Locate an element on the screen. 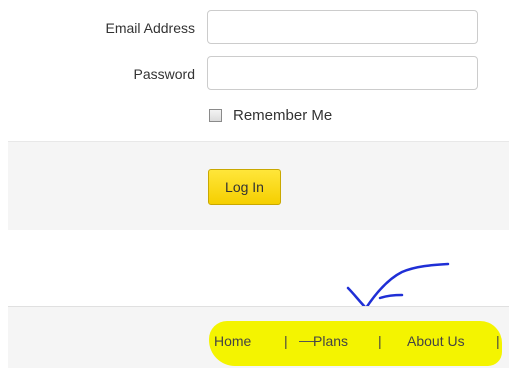 This screenshot has height=368, width=509. remember-me-checkbox is located at coordinates (215, 115).